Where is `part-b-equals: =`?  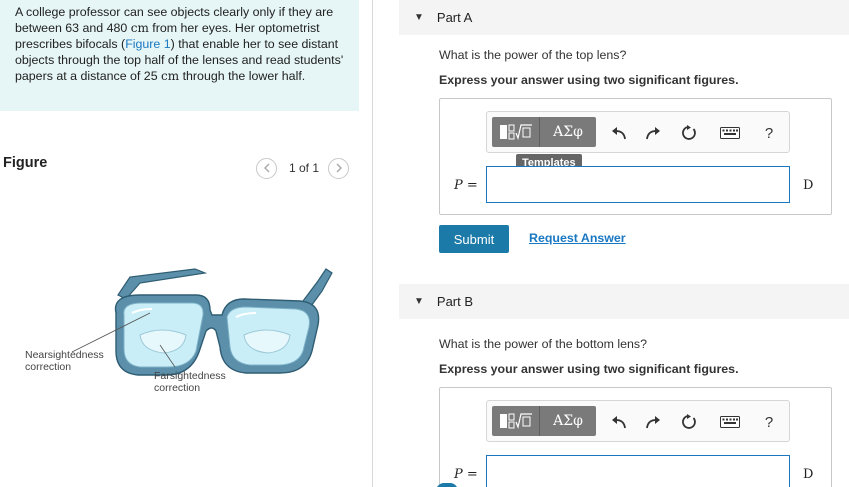
part-b-equals: = is located at coordinates (470, 474).